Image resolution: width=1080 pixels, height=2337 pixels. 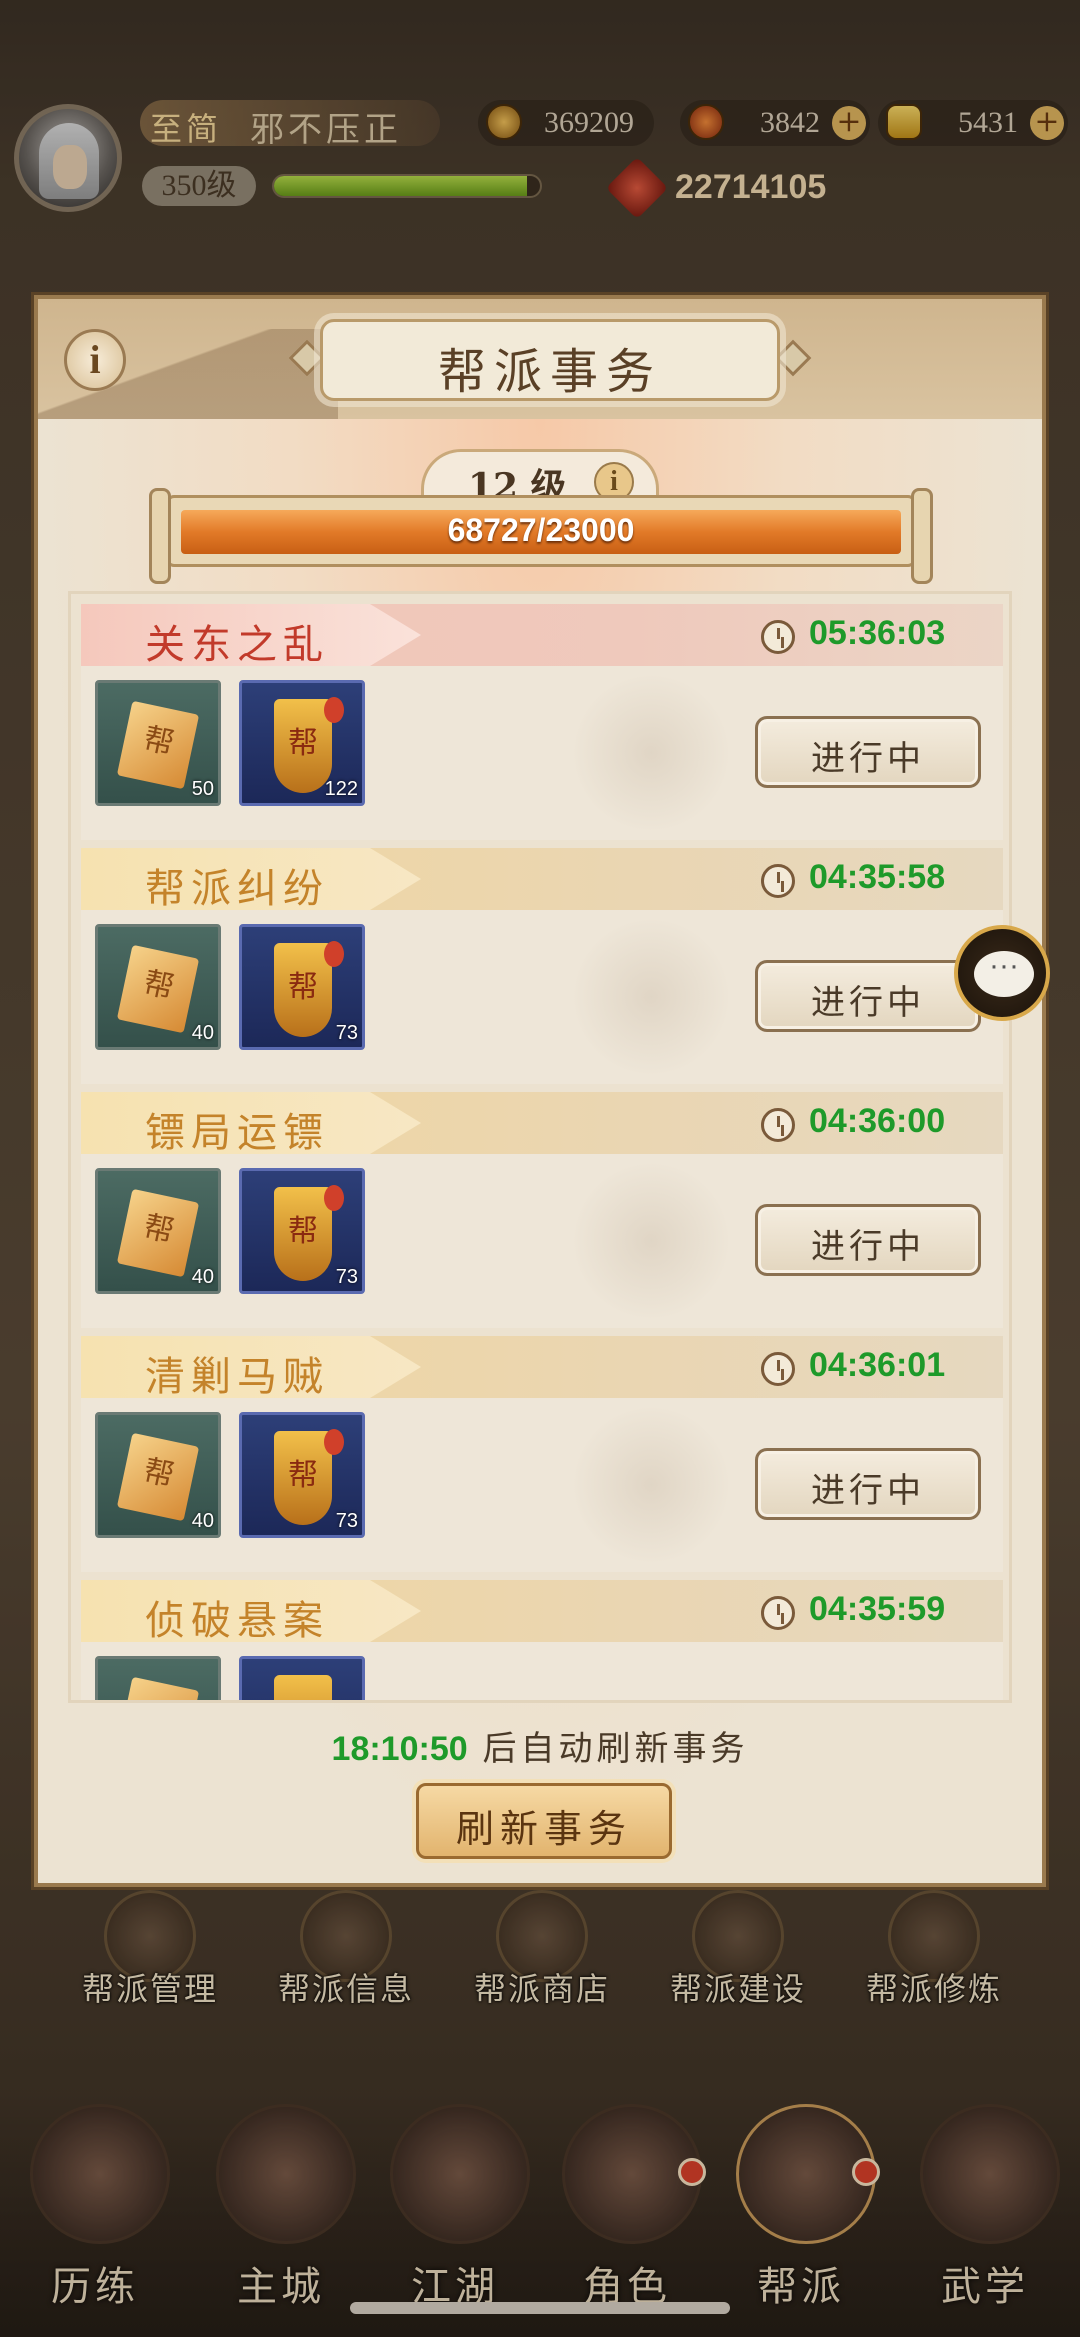 I want to click on task-name: 侦破悬案, so click(x=237, y=1621).